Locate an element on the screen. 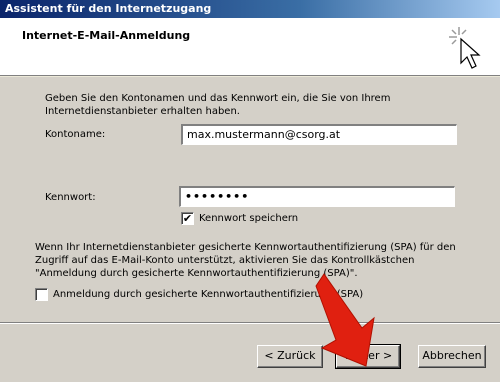 This screenshot has width=500, height=382. spa-checkbox is located at coordinates (41, 294).